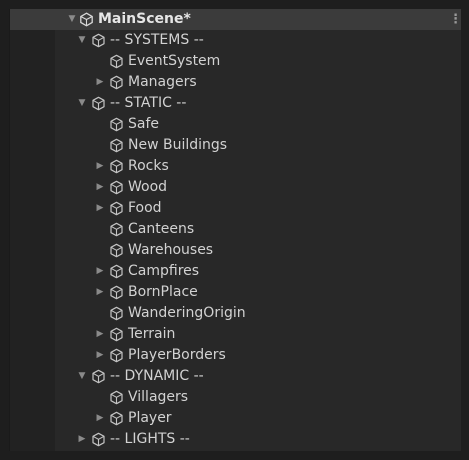  What do you see at coordinates (150, 418) in the screenshot?
I see `hierarchy-item-label: Player` at bounding box center [150, 418].